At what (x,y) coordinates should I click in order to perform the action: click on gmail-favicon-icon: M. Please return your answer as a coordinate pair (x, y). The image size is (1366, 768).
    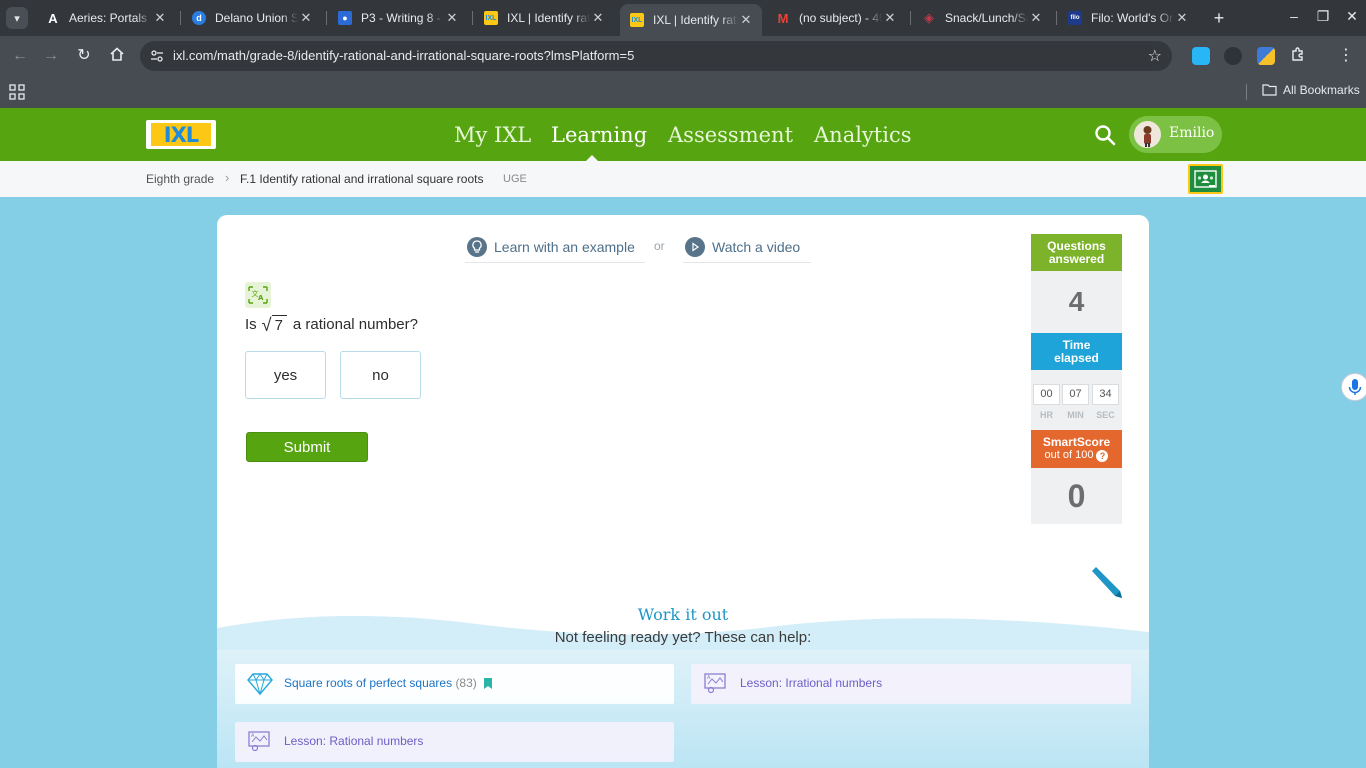
    Looking at the image, I should click on (783, 18).